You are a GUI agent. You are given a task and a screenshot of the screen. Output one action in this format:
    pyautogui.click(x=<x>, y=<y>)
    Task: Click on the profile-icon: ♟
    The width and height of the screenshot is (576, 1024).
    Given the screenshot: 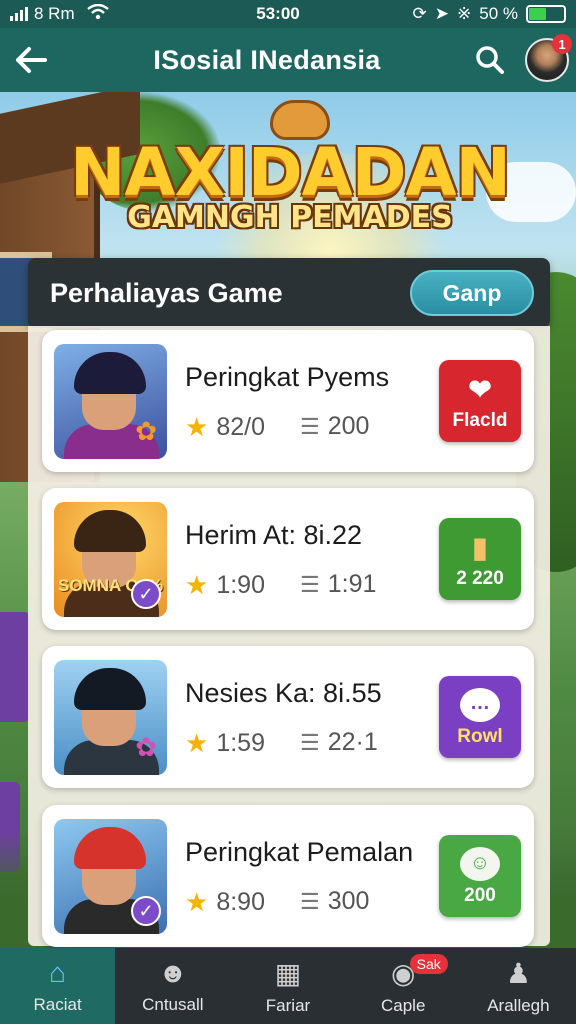 What is the action you would take?
    pyautogui.click(x=518, y=973)
    